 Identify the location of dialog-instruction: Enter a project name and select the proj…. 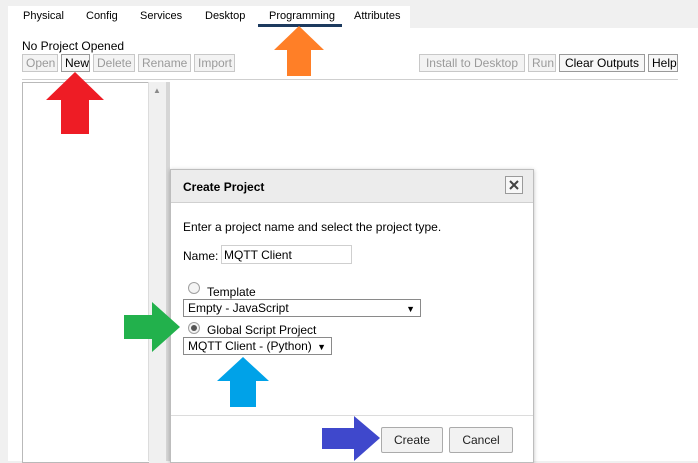
(312, 227).